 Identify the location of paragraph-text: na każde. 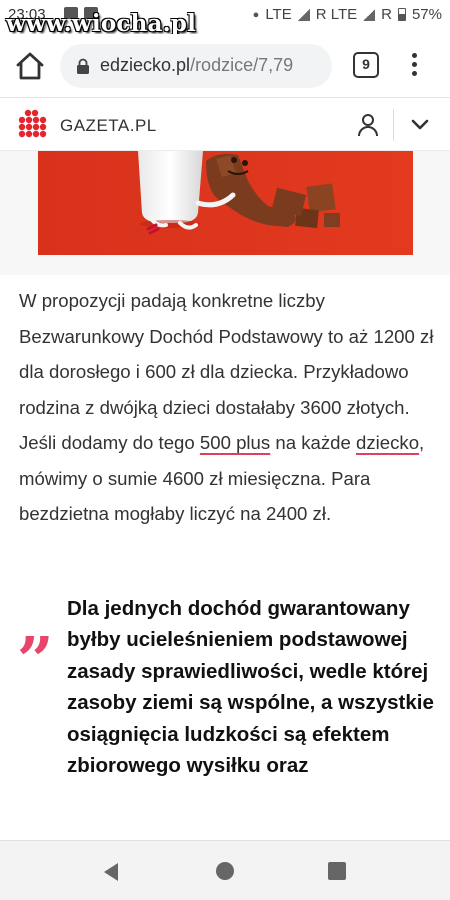
(313, 442).